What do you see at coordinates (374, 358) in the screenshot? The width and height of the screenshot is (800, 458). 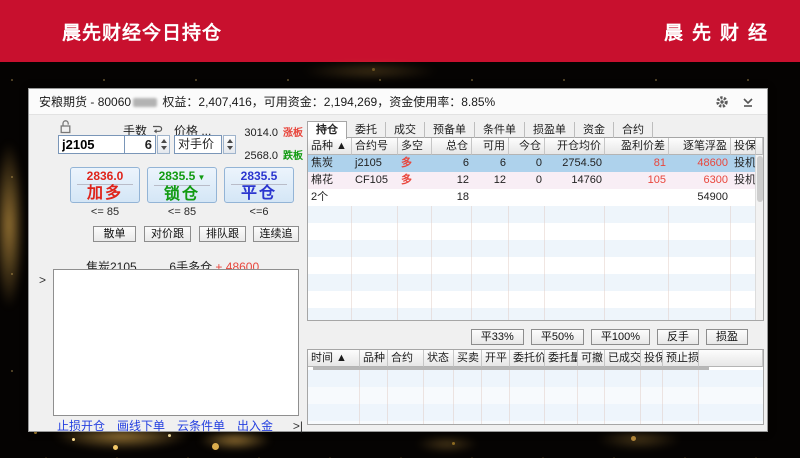 I see `orders-col-header-1: 品种` at bounding box center [374, 358].